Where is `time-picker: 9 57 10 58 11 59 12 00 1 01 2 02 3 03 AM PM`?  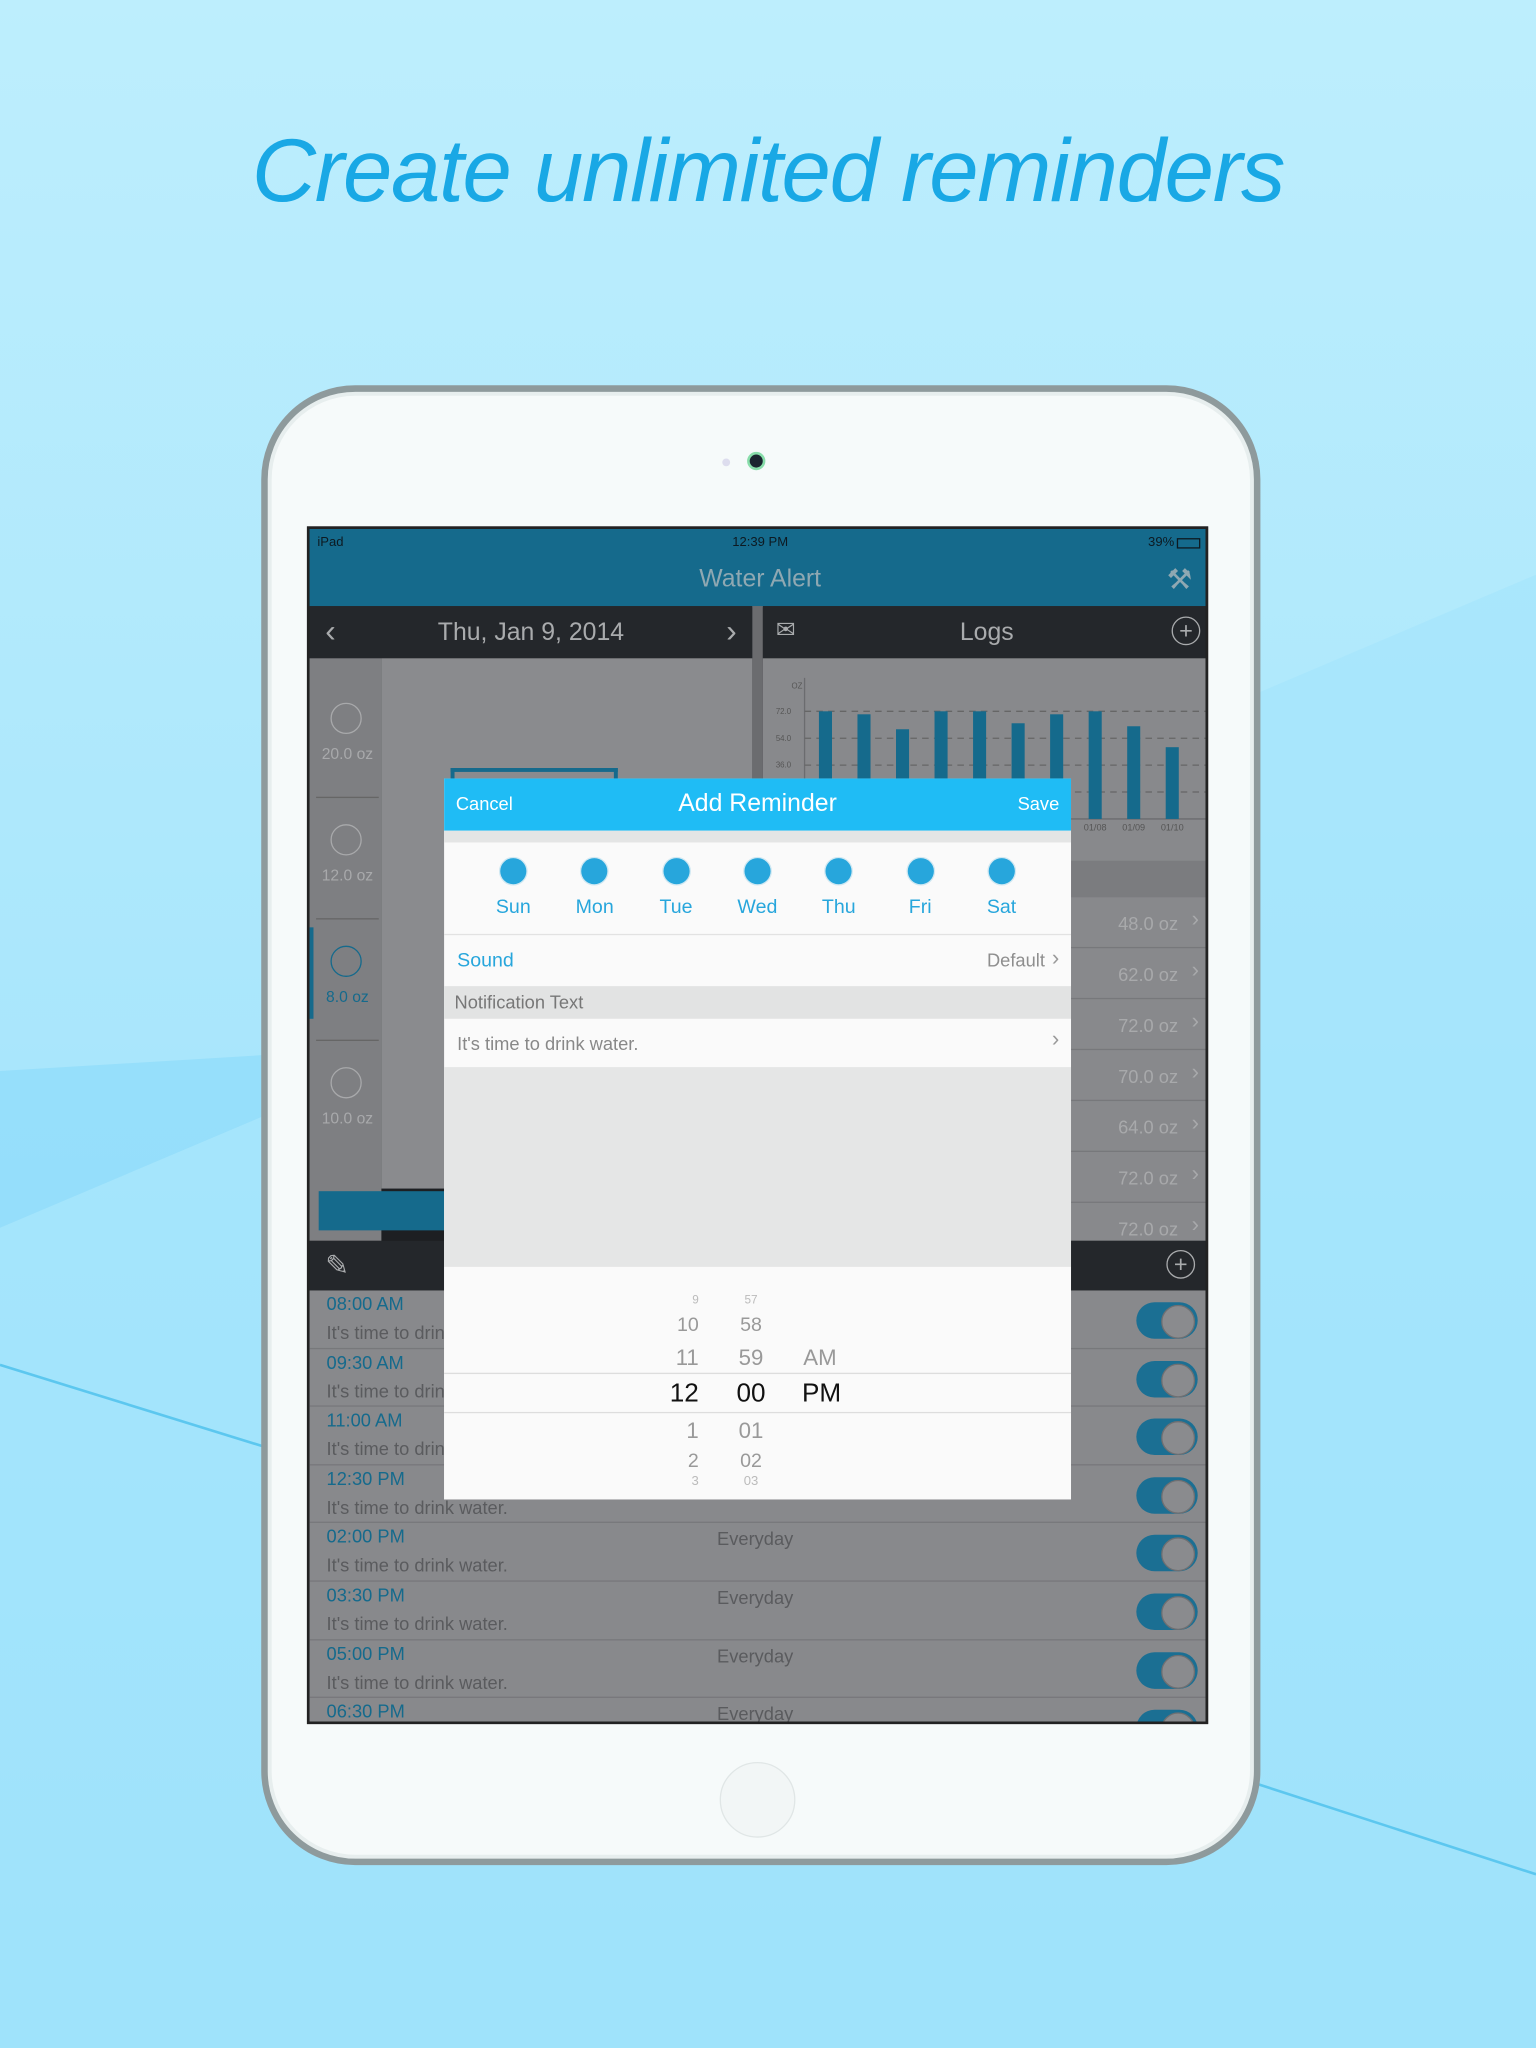 time-picker: 9 57 10 58 11 59 12 00 1 01 2 02 3 03 AM PM is located at coordinates (758, 1383).